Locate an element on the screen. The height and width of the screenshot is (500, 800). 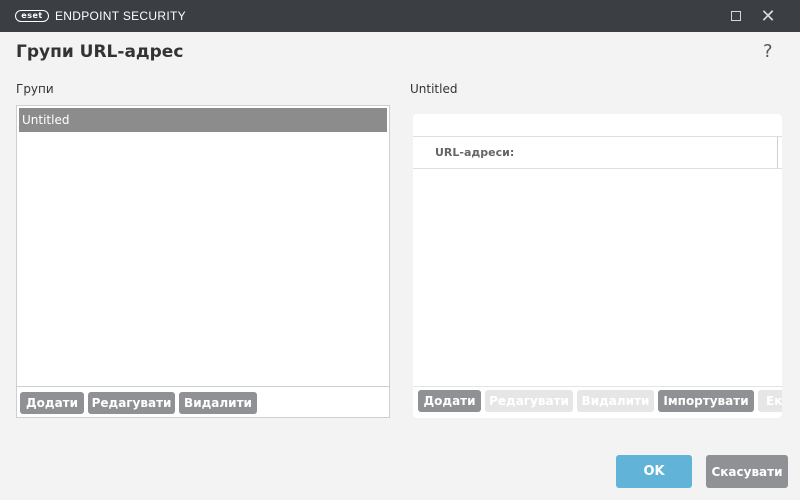
help-icon: ? is located at coordinates (768, 51).